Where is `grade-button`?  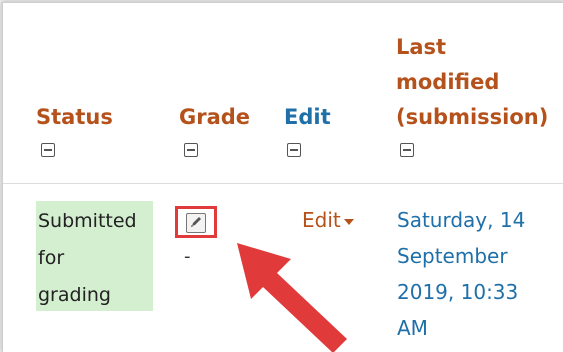
grade-button is located at coordinates (196, 222).